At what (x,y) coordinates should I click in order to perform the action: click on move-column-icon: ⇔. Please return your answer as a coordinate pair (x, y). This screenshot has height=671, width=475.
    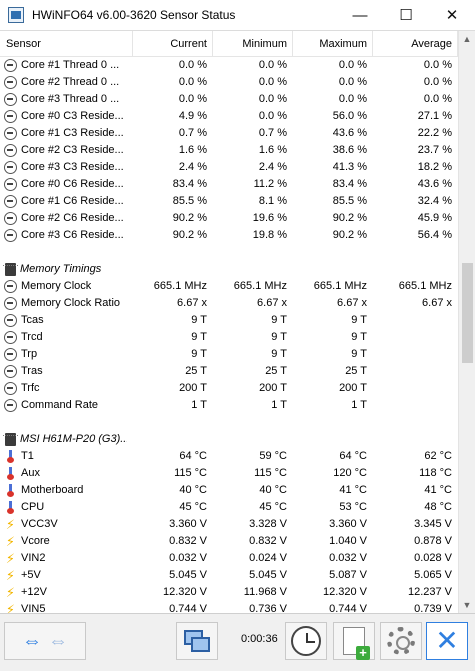
    Looking at the image, I should click on (58, 641).